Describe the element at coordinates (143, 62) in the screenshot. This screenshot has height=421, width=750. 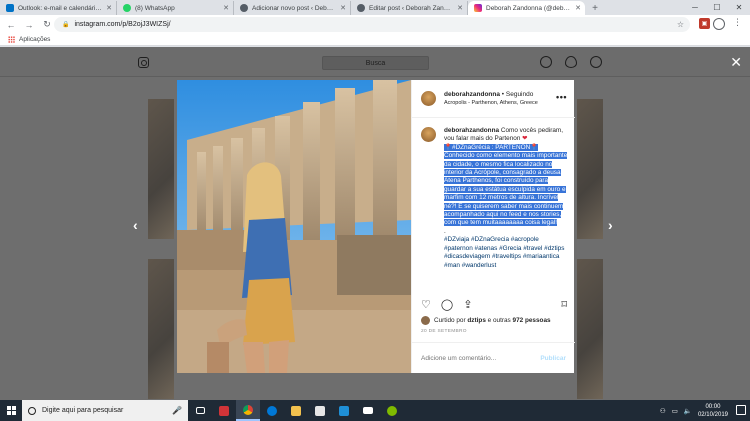
I see `instagram-logo-icon` at that location.